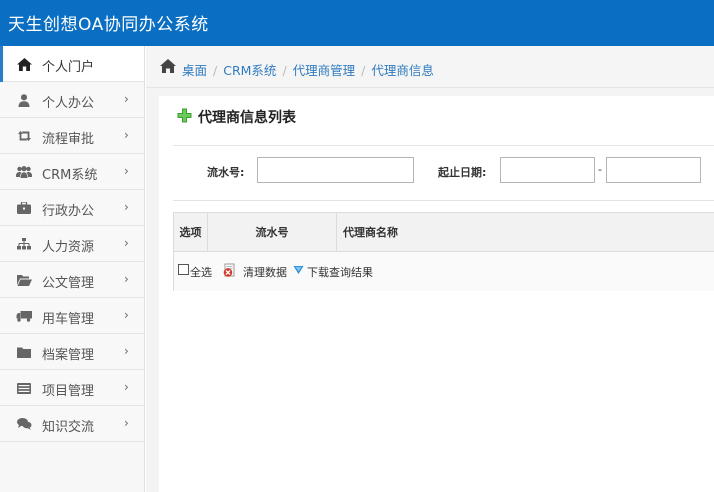 The width and height of the screenshot is (714, 492). What do you see at coordinates (68, 391) in the screenshot?
I see `sidebar-item-label: 项目管理` at bounding box center [68, 391].